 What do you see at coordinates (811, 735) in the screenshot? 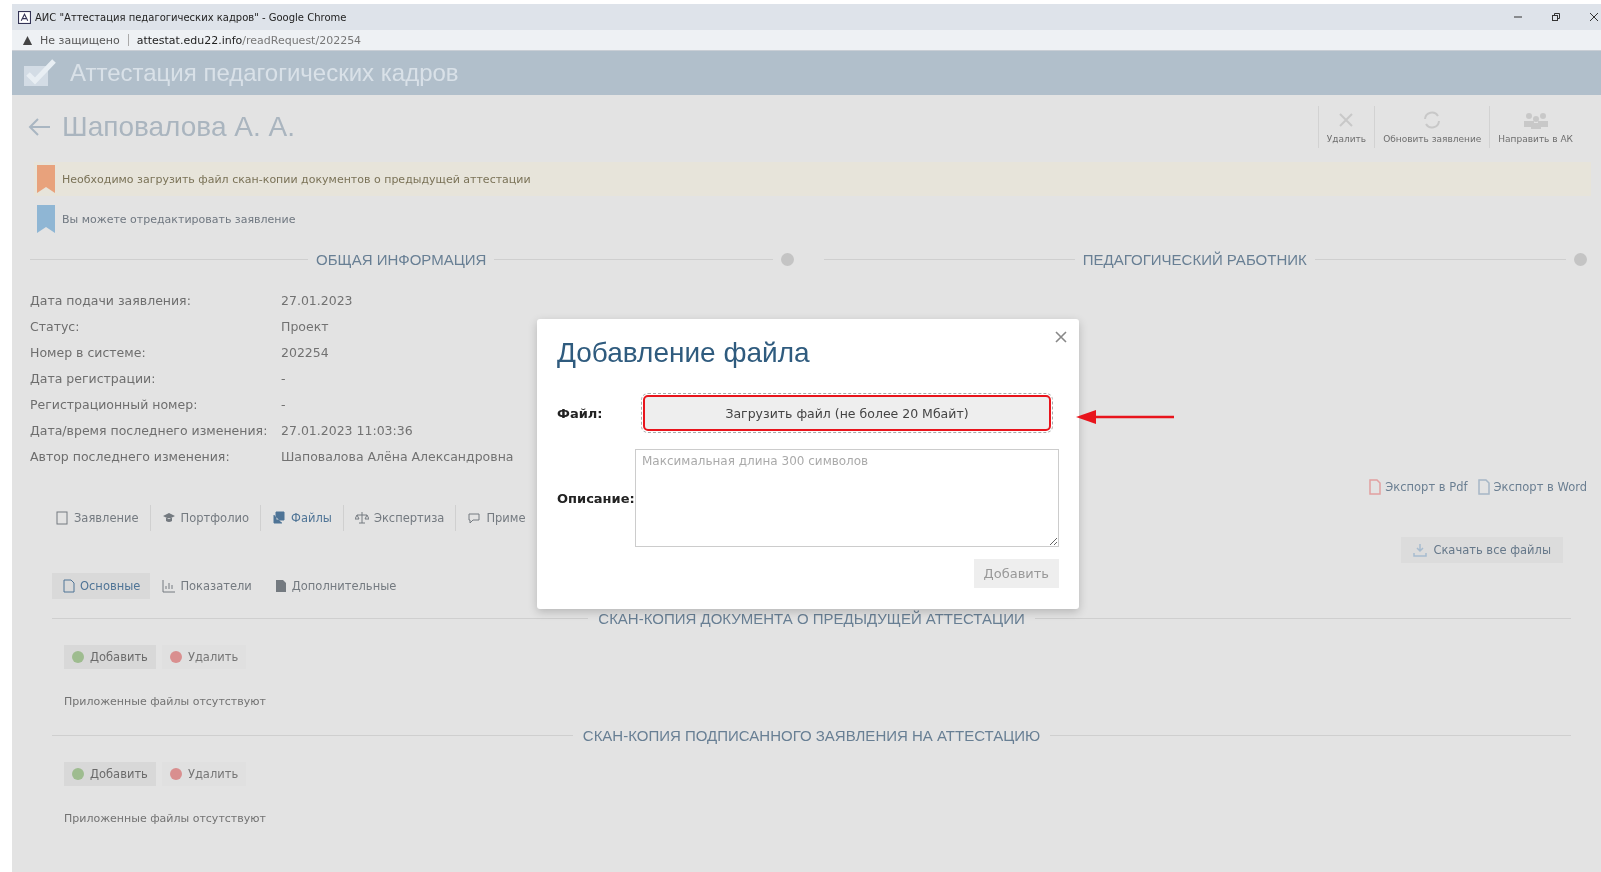
I see `section-title: СКАН-КОПИЯ ПОДПИСАННОГО ЗАЯВЛЕНИЯ НА АТТЕСТАЦИЮ` at bounding box center [811, 735].